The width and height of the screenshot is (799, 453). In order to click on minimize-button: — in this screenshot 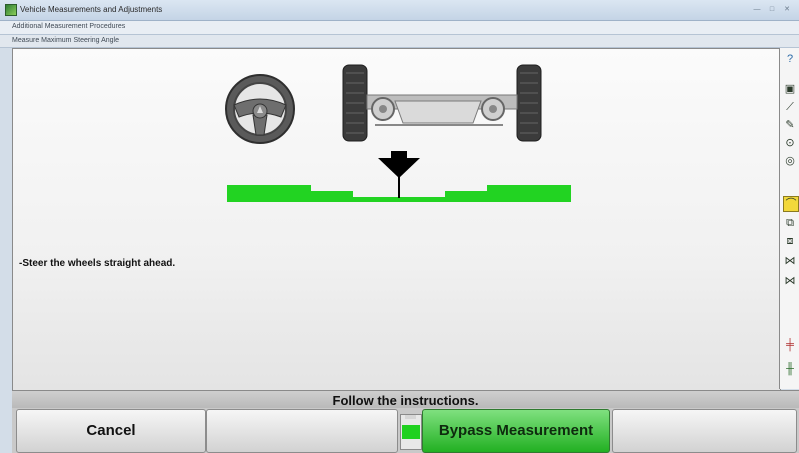, I will do `click(757, 9)`.